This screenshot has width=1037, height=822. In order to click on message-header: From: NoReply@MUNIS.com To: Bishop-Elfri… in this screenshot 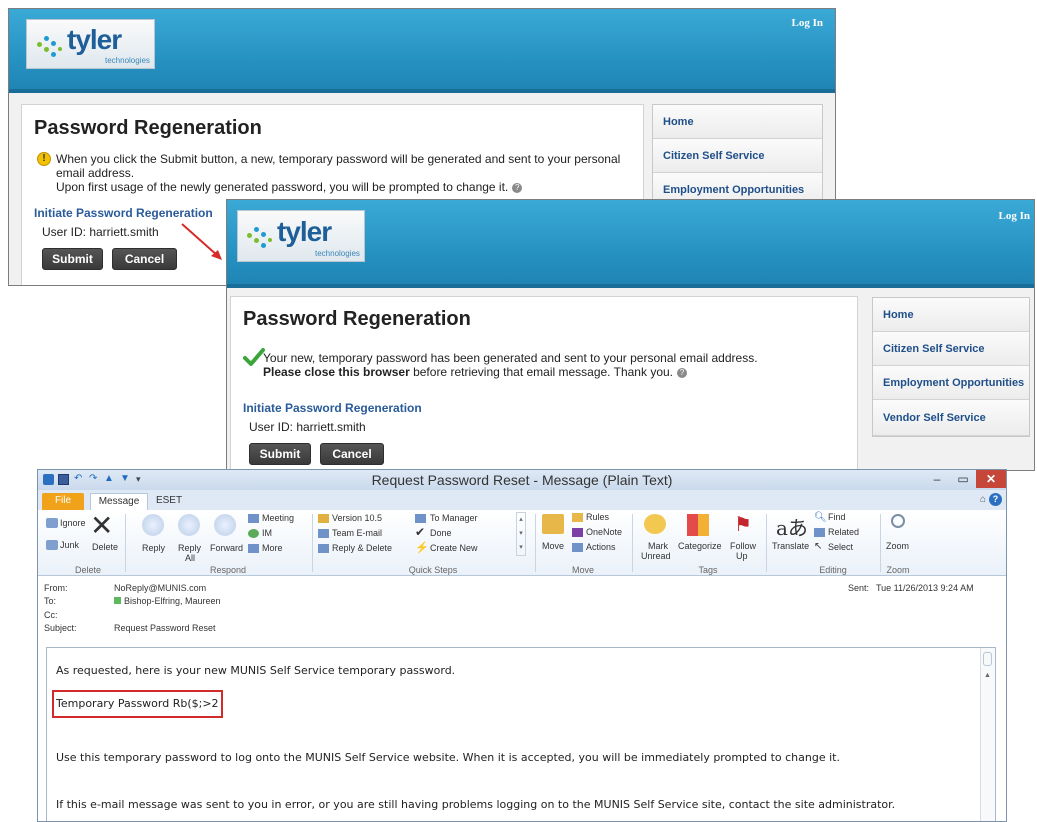, I will do `click(522, 609)`.